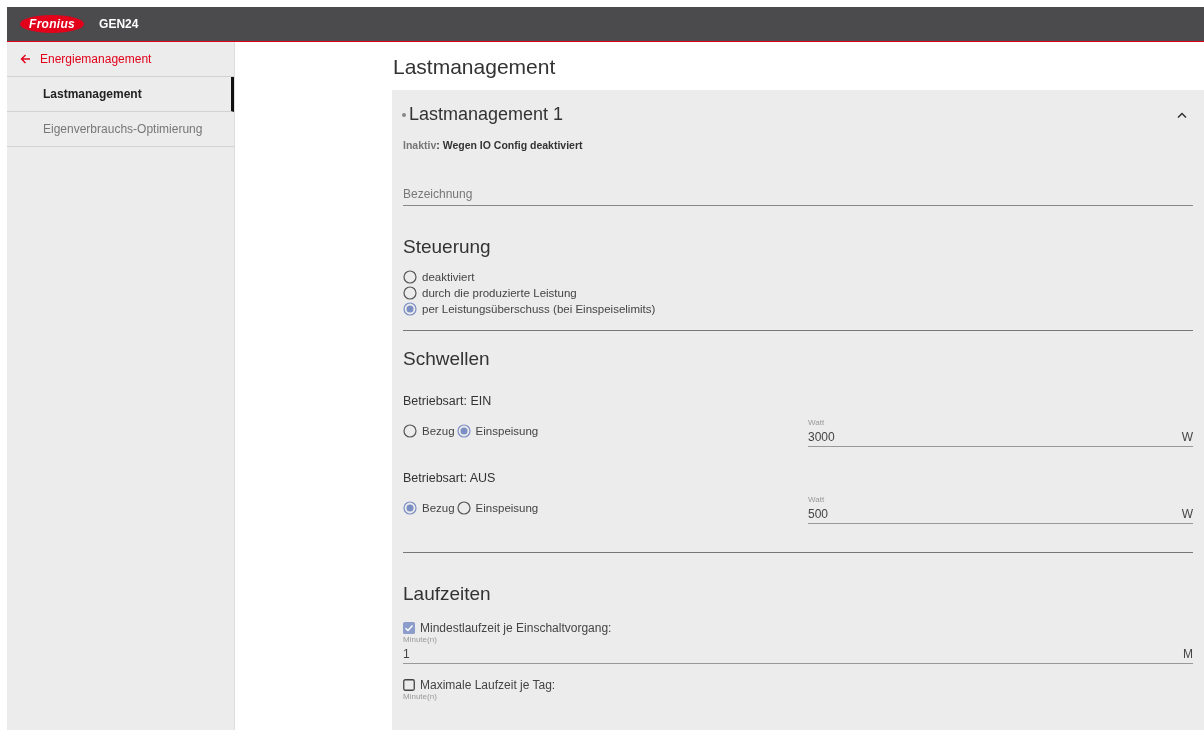 The height and width of the screenshot is (730, 1204). What do you see at coordinates (447, 359) in the screenshot?
I see `section-heading: Schwellen` at bounding box center [447, 359].